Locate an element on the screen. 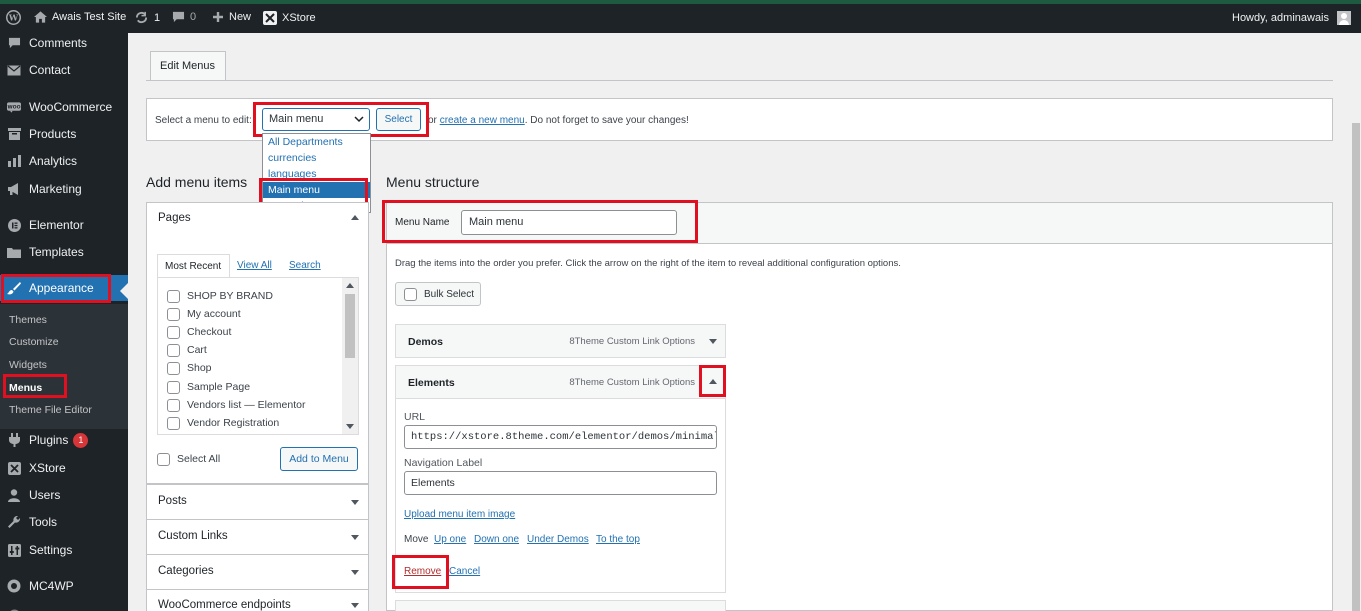 Image resolution: width=1361 pixels, height=611 pixels. bulk-select-checkbox is located at coordinates (410, 294).